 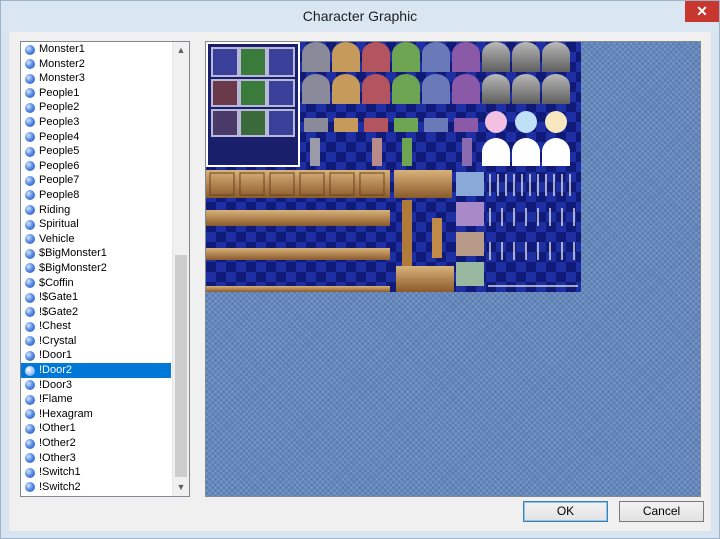 What do you see at coordinates (565, 511) in the screenshot?
I see `ok-button: OK` at bounding box center [565, 511].